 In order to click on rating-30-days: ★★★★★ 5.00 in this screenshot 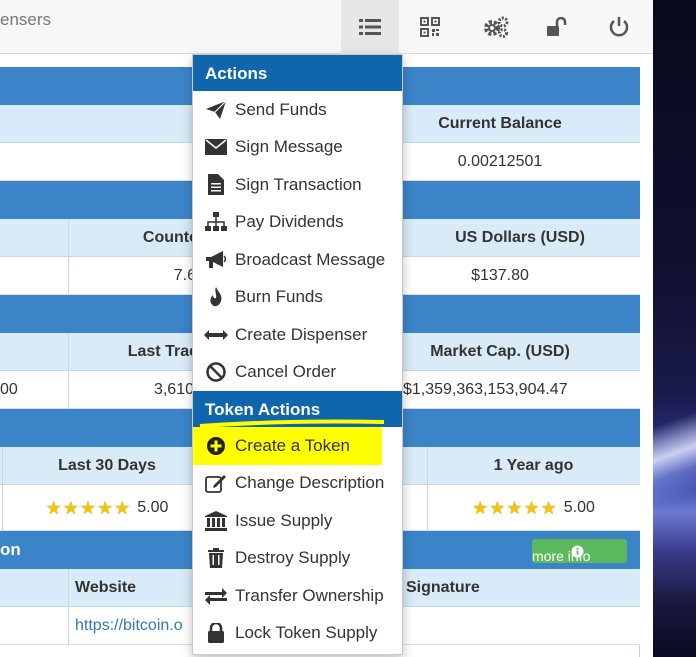, I will do `click(107, 508)`.